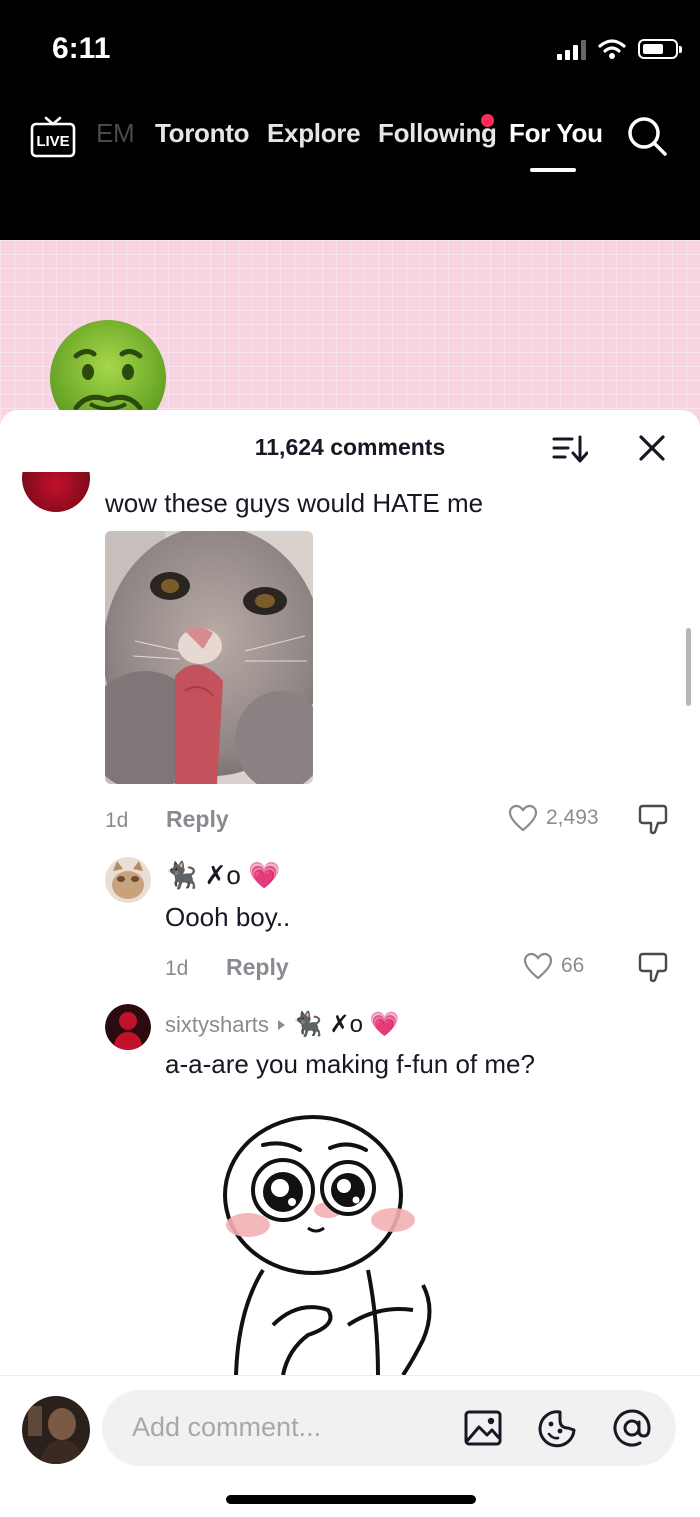 The width and height of the screenshot is (700, 1517). I want to click on search-icon, so click(647, 136).